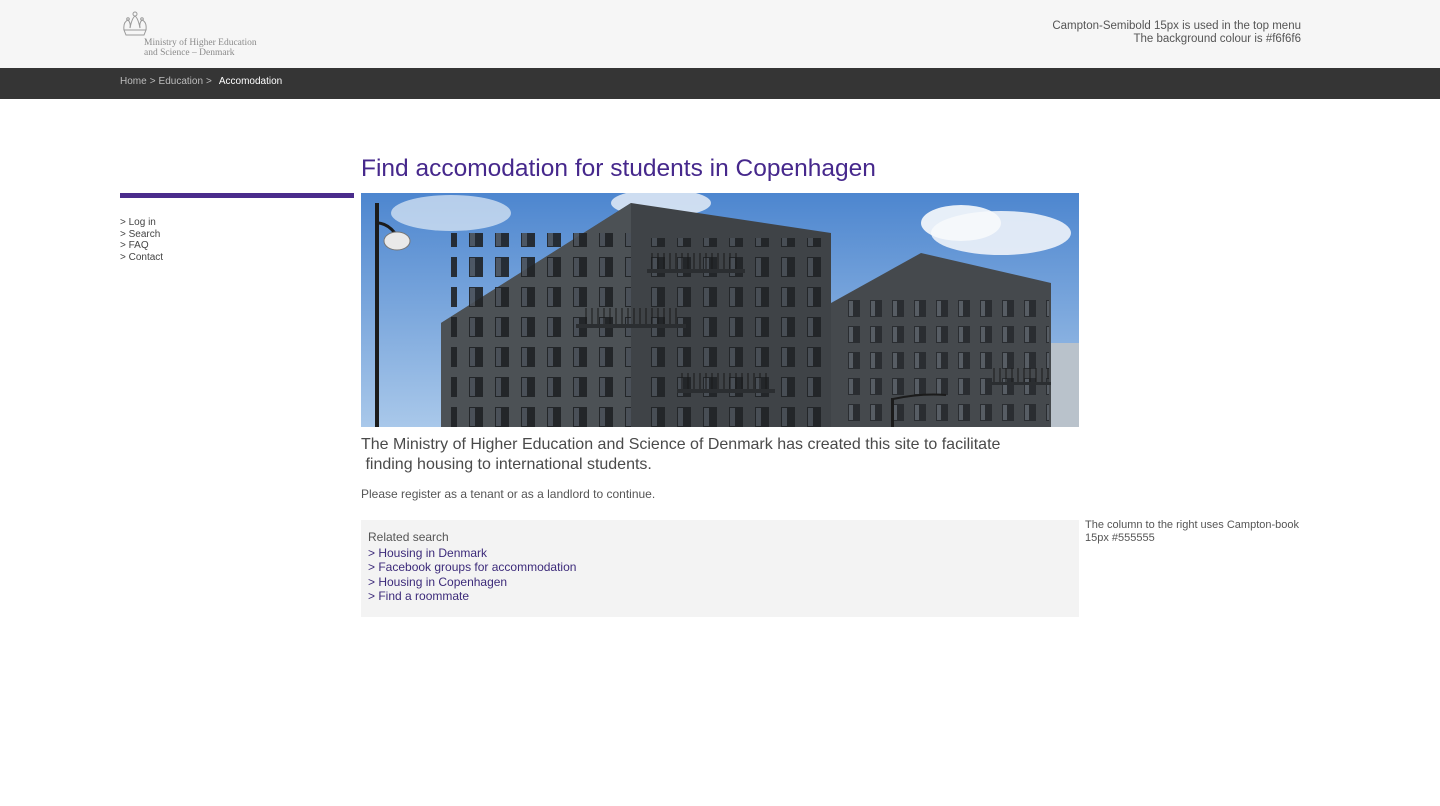  I want to click on hero-image, so click(720, 310).